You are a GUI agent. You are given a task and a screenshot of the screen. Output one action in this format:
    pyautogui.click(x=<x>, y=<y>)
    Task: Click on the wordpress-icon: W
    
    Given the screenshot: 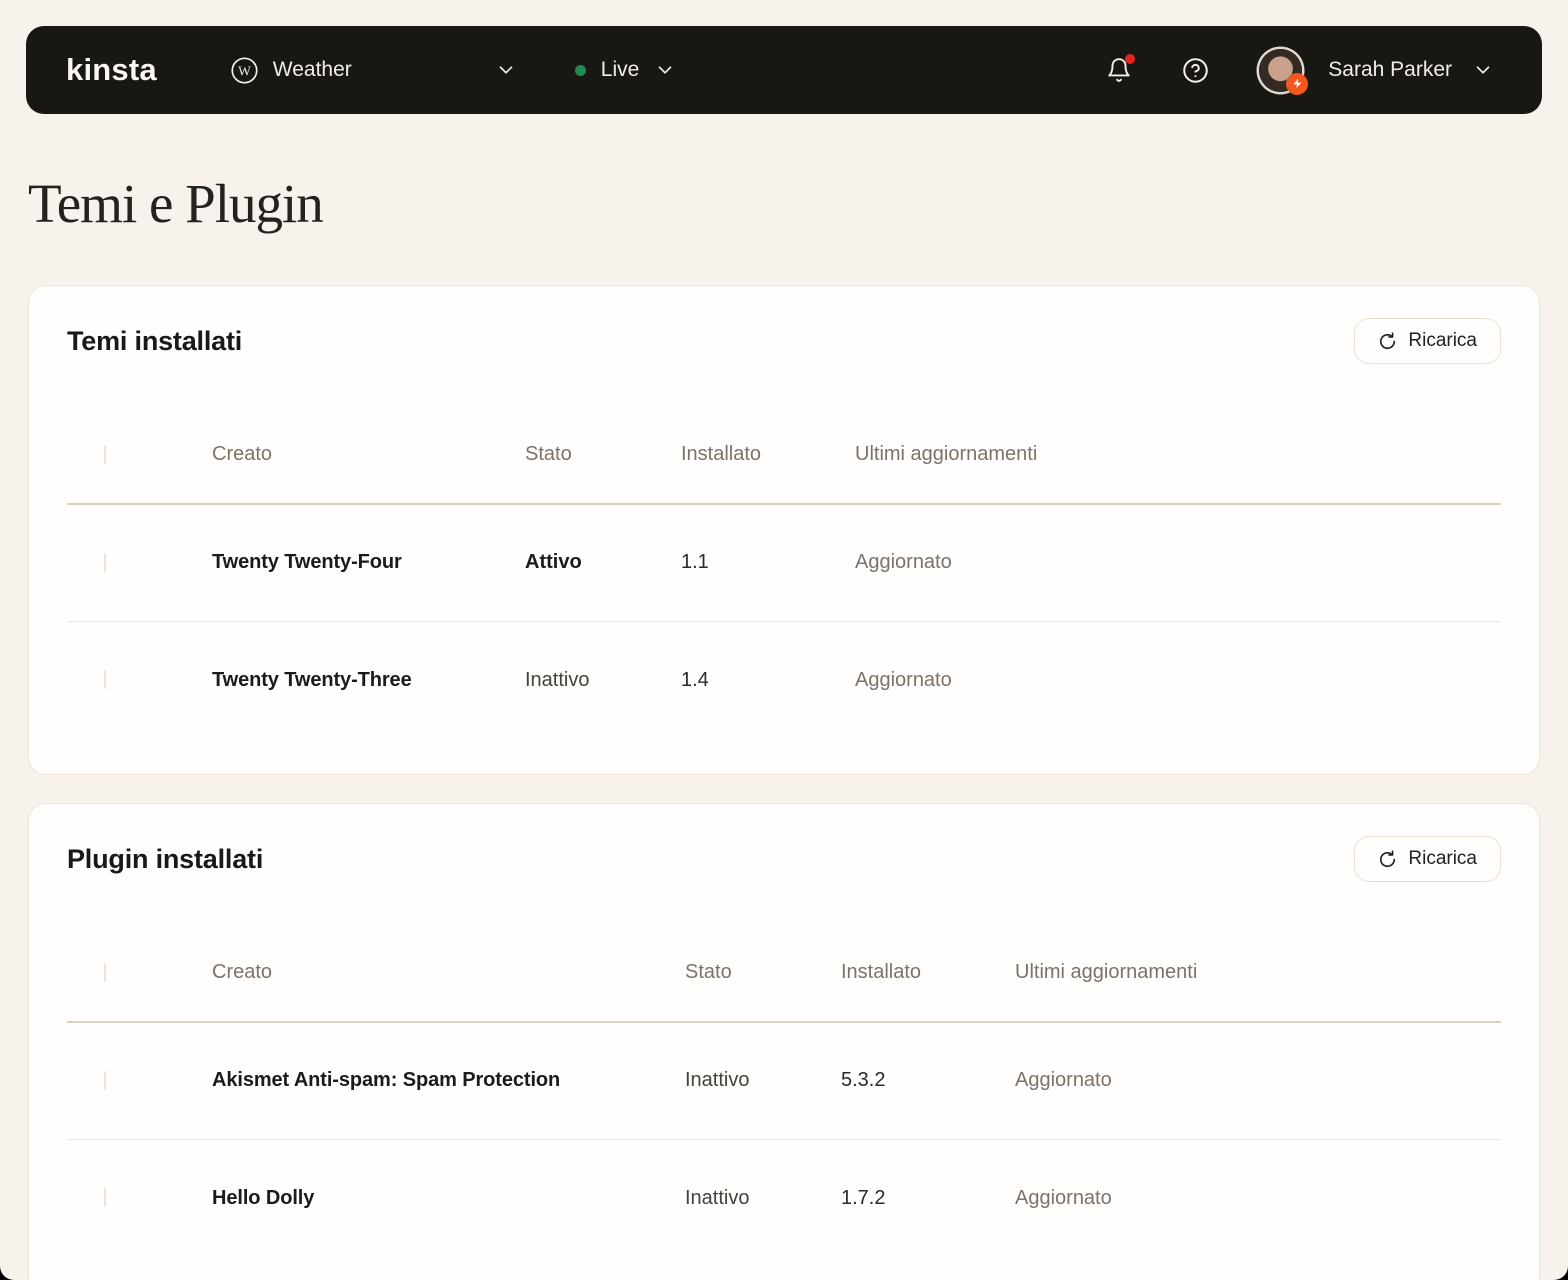 What is the action you would take?
    pyautogui.click(x=244, y=70)
    